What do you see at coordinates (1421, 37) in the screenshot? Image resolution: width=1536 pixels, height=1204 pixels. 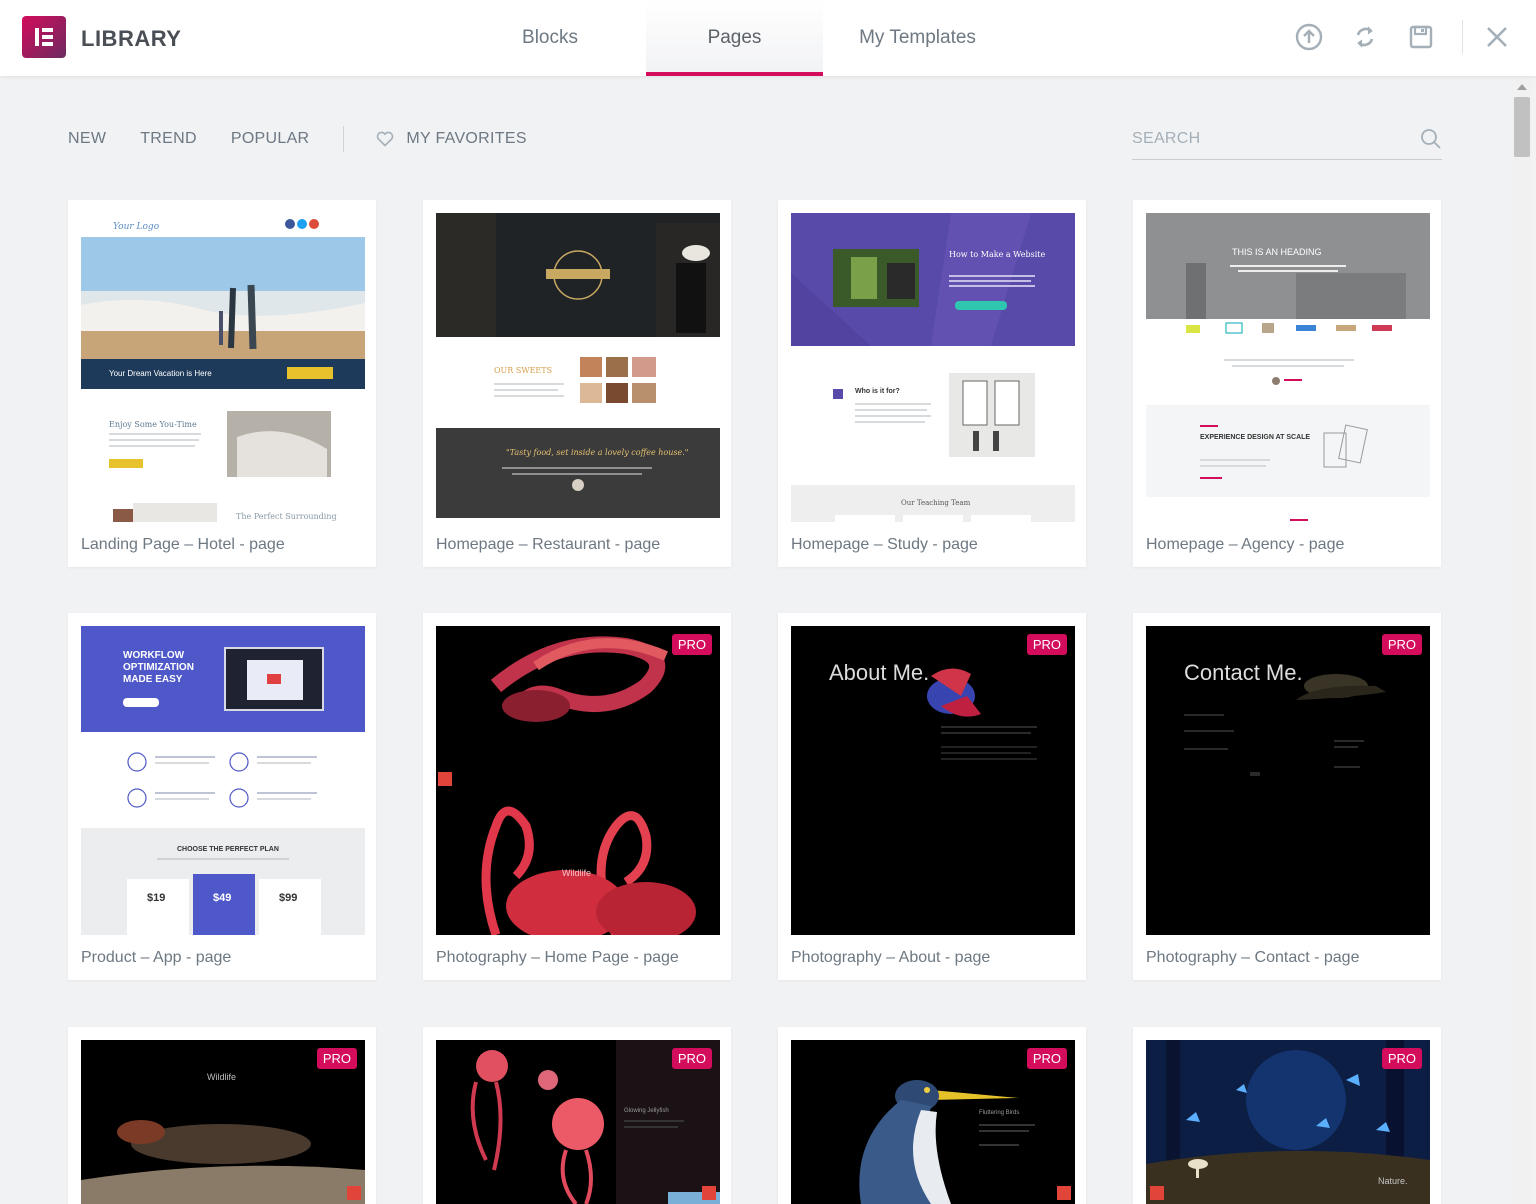 I see `save-icon` at bounding box center [1421, 37].